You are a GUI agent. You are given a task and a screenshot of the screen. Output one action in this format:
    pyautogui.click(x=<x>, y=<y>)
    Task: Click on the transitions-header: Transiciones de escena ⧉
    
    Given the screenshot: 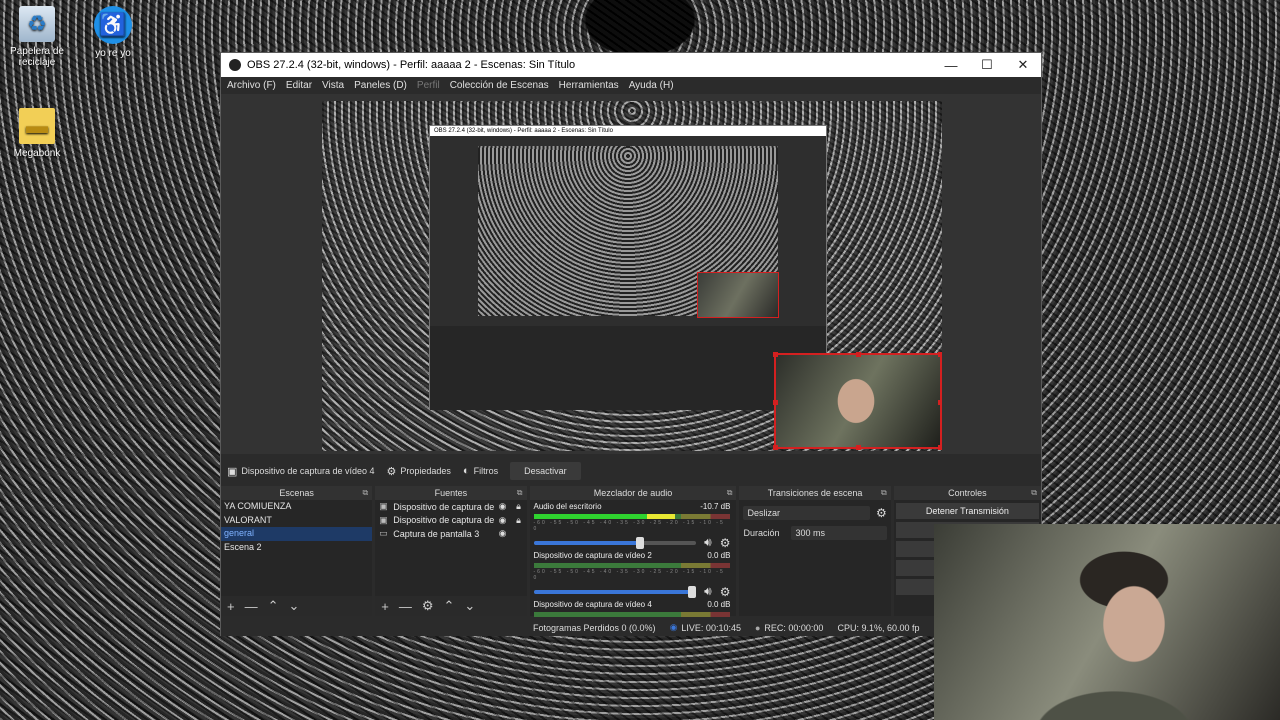 What is the action you would take?
    pyautogui.click(x=815, y=493)
    